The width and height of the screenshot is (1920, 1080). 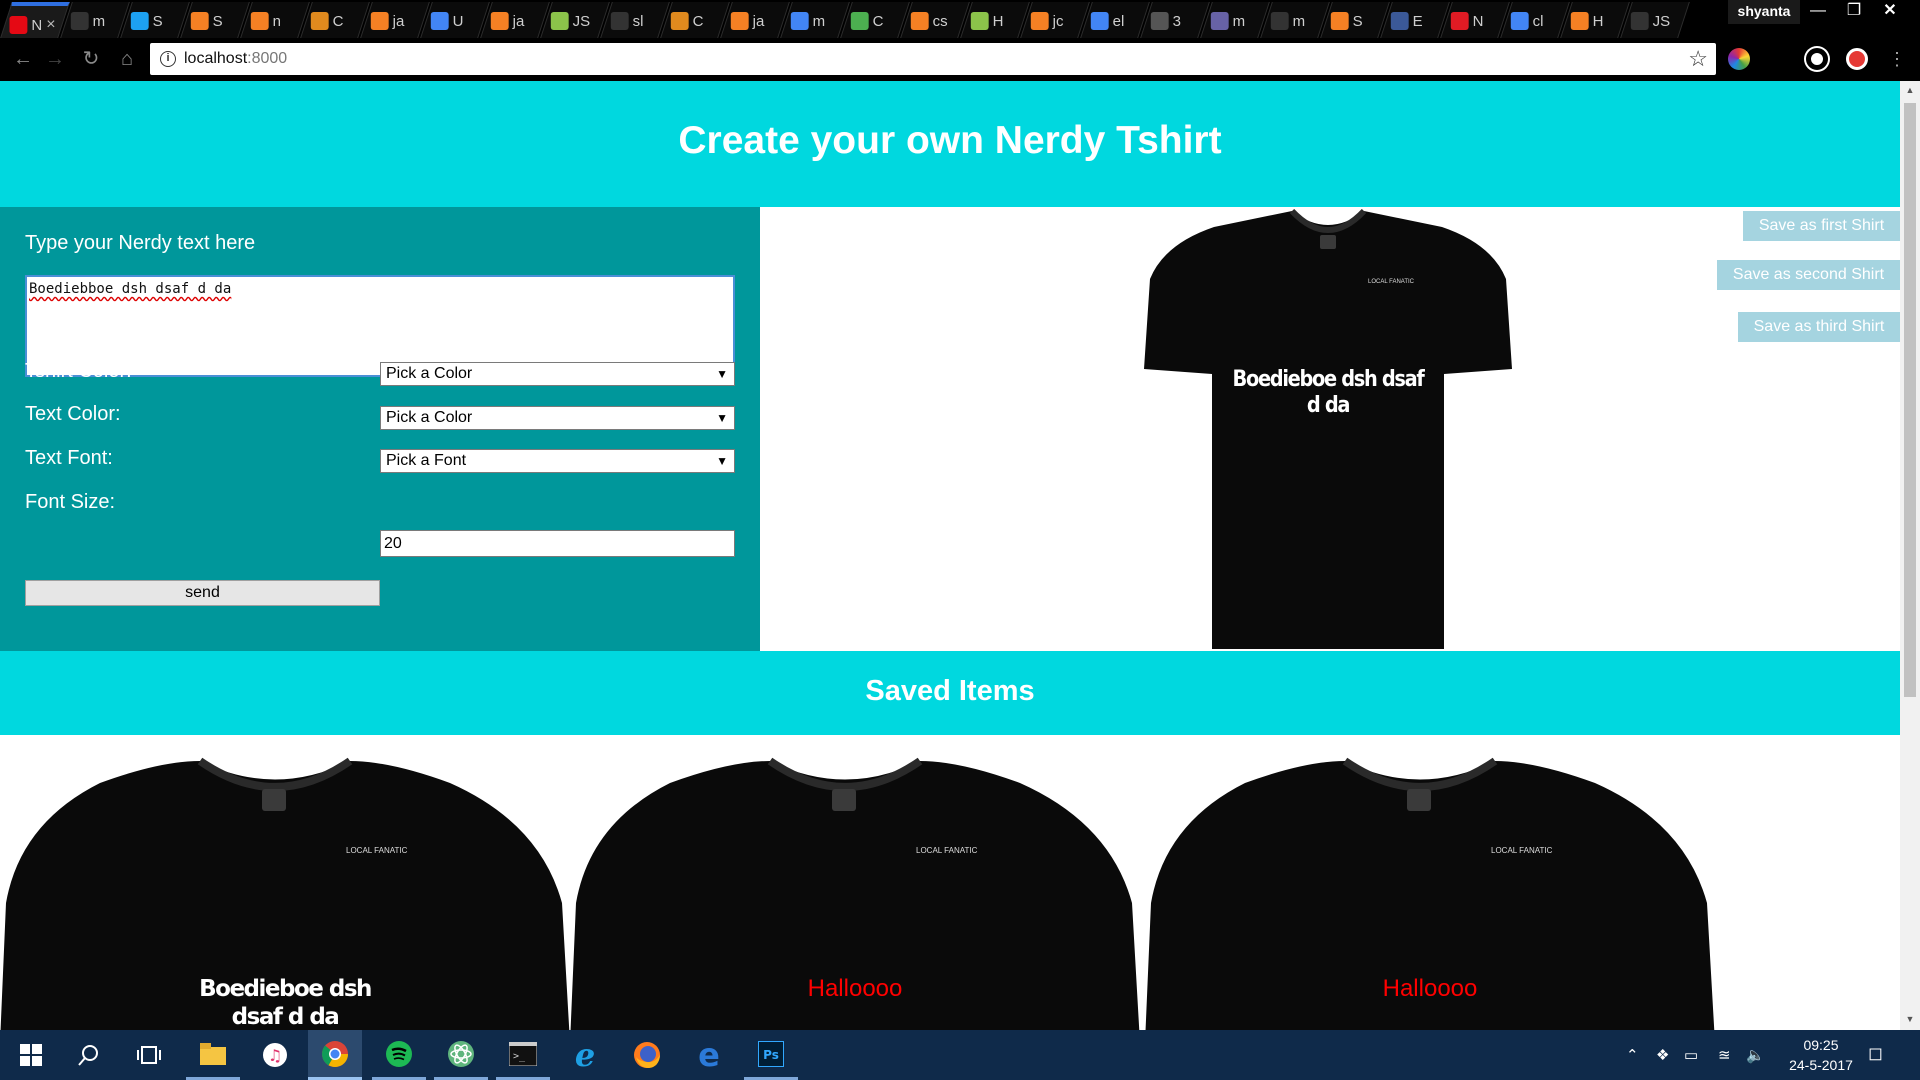 I want to click on bookmark-star-icon: ☆, so click(x=1698, y=59).